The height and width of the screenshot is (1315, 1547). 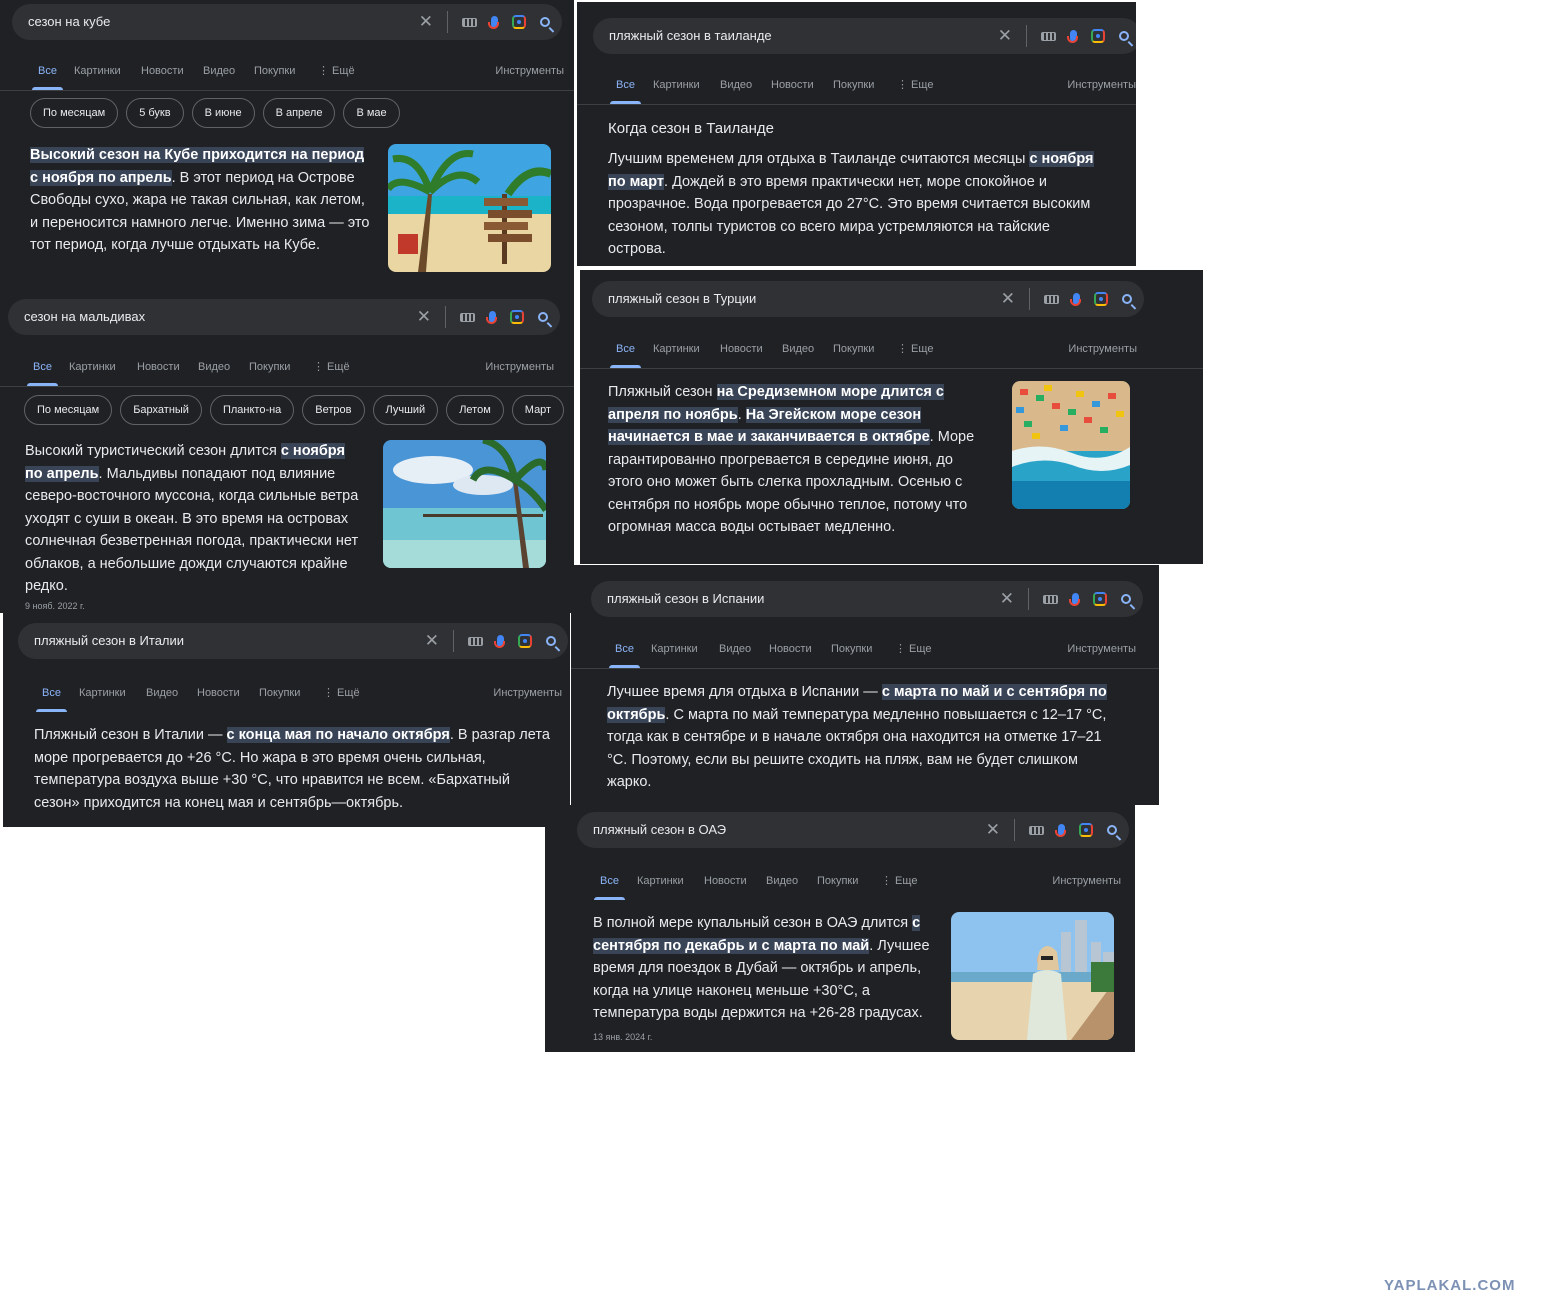 What do you see at coordinates (84, 317) in the screenshot?
I see `search-input: сезон на мальдивах` at bounding box center [84, 317].